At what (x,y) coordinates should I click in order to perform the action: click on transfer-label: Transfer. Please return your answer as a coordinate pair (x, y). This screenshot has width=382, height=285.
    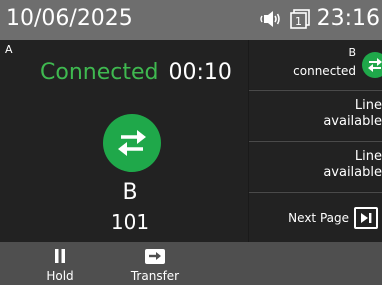
    Looking at the image, I should click on (155, 276).